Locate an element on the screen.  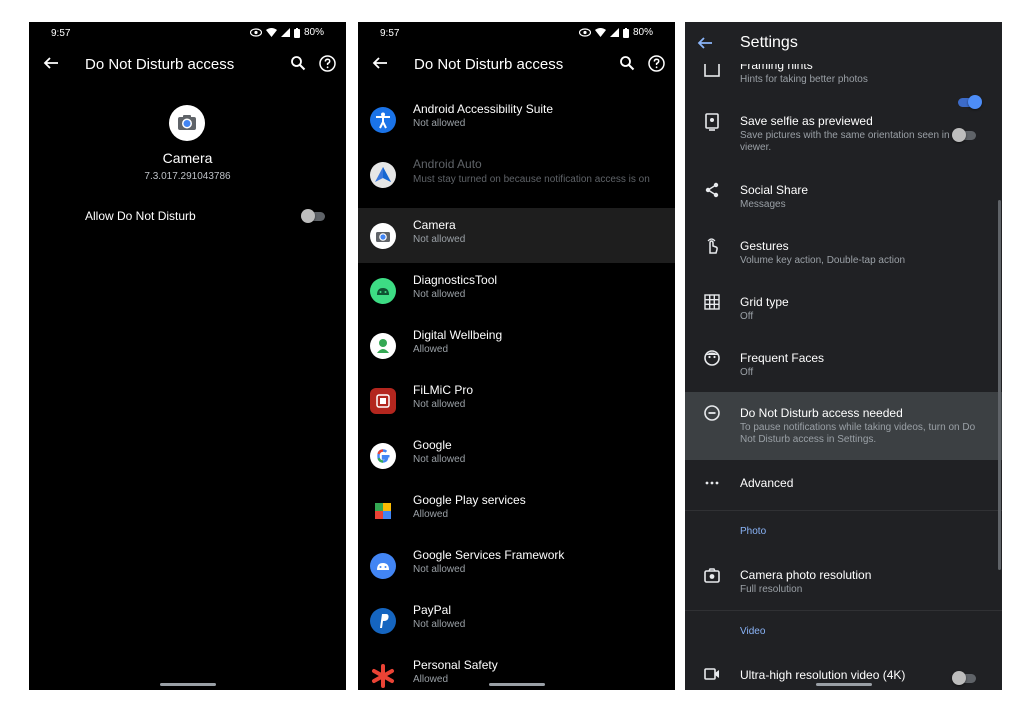
framing-hints-toggle is located at coordinates (970, 102).